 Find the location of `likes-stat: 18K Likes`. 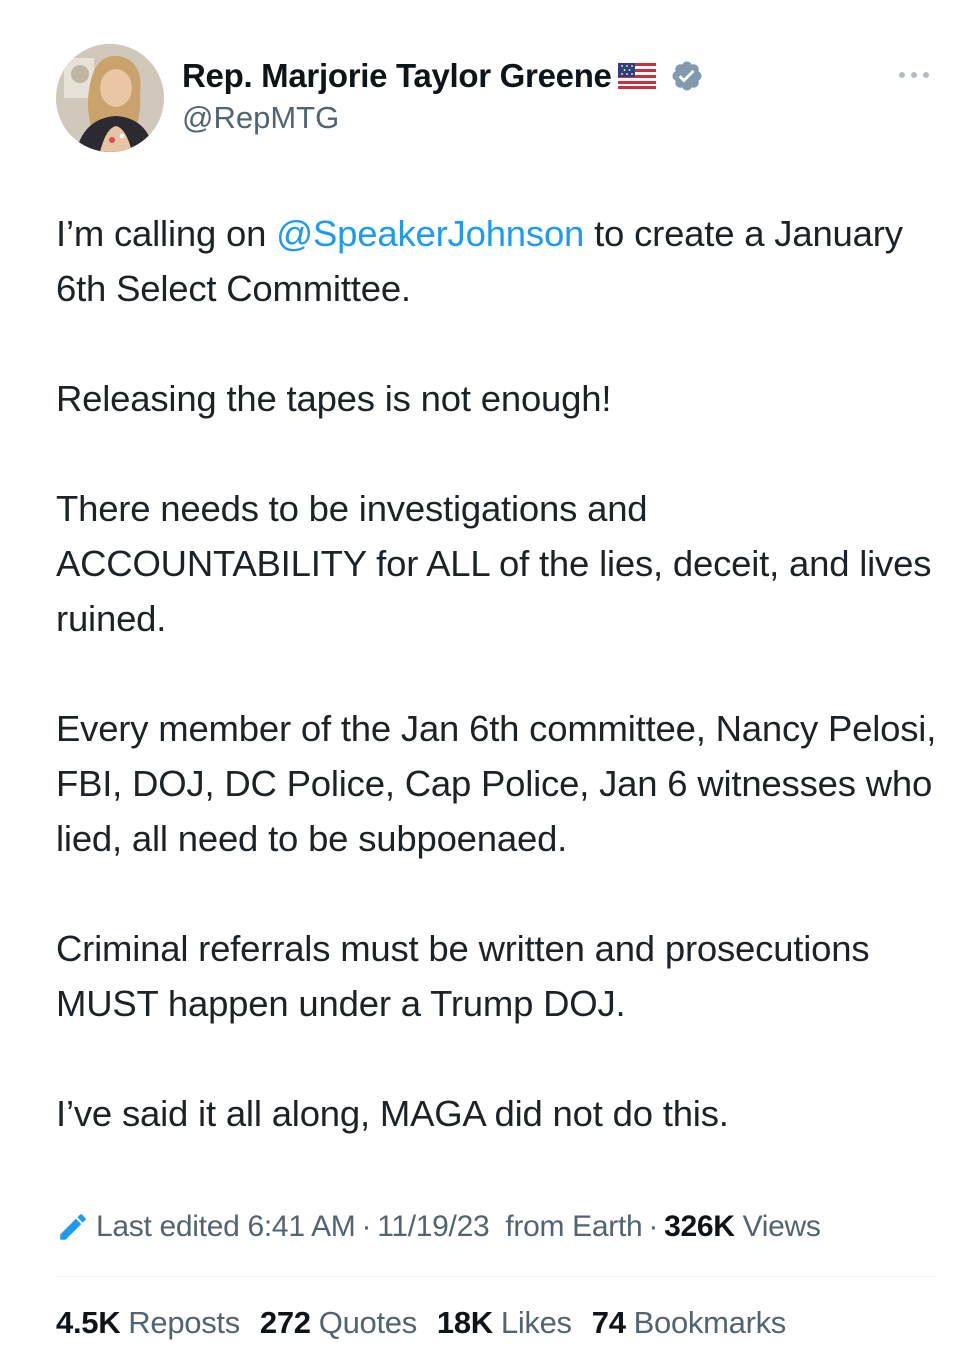

likes-stat: 18K Likes is located at coordinates (504, 1323).